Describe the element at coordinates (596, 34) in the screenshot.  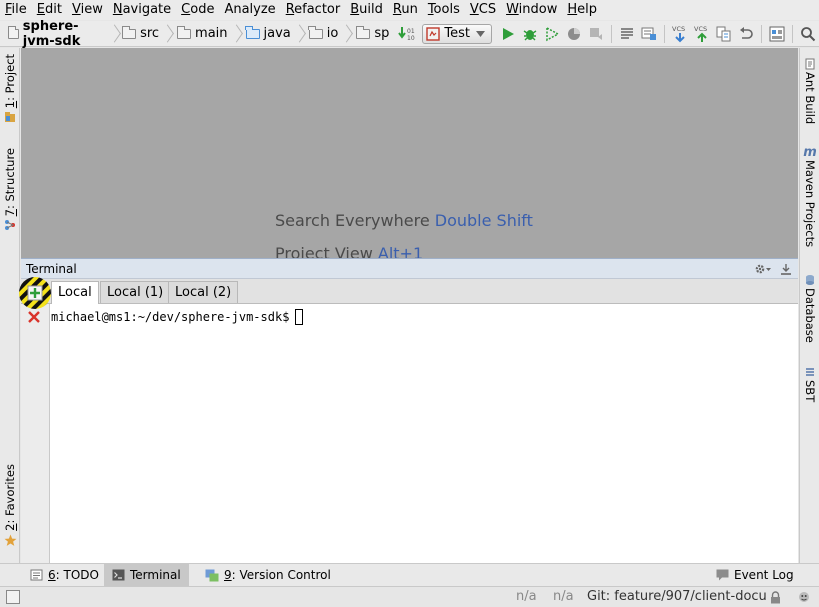
I see `stop-icon` at that location.